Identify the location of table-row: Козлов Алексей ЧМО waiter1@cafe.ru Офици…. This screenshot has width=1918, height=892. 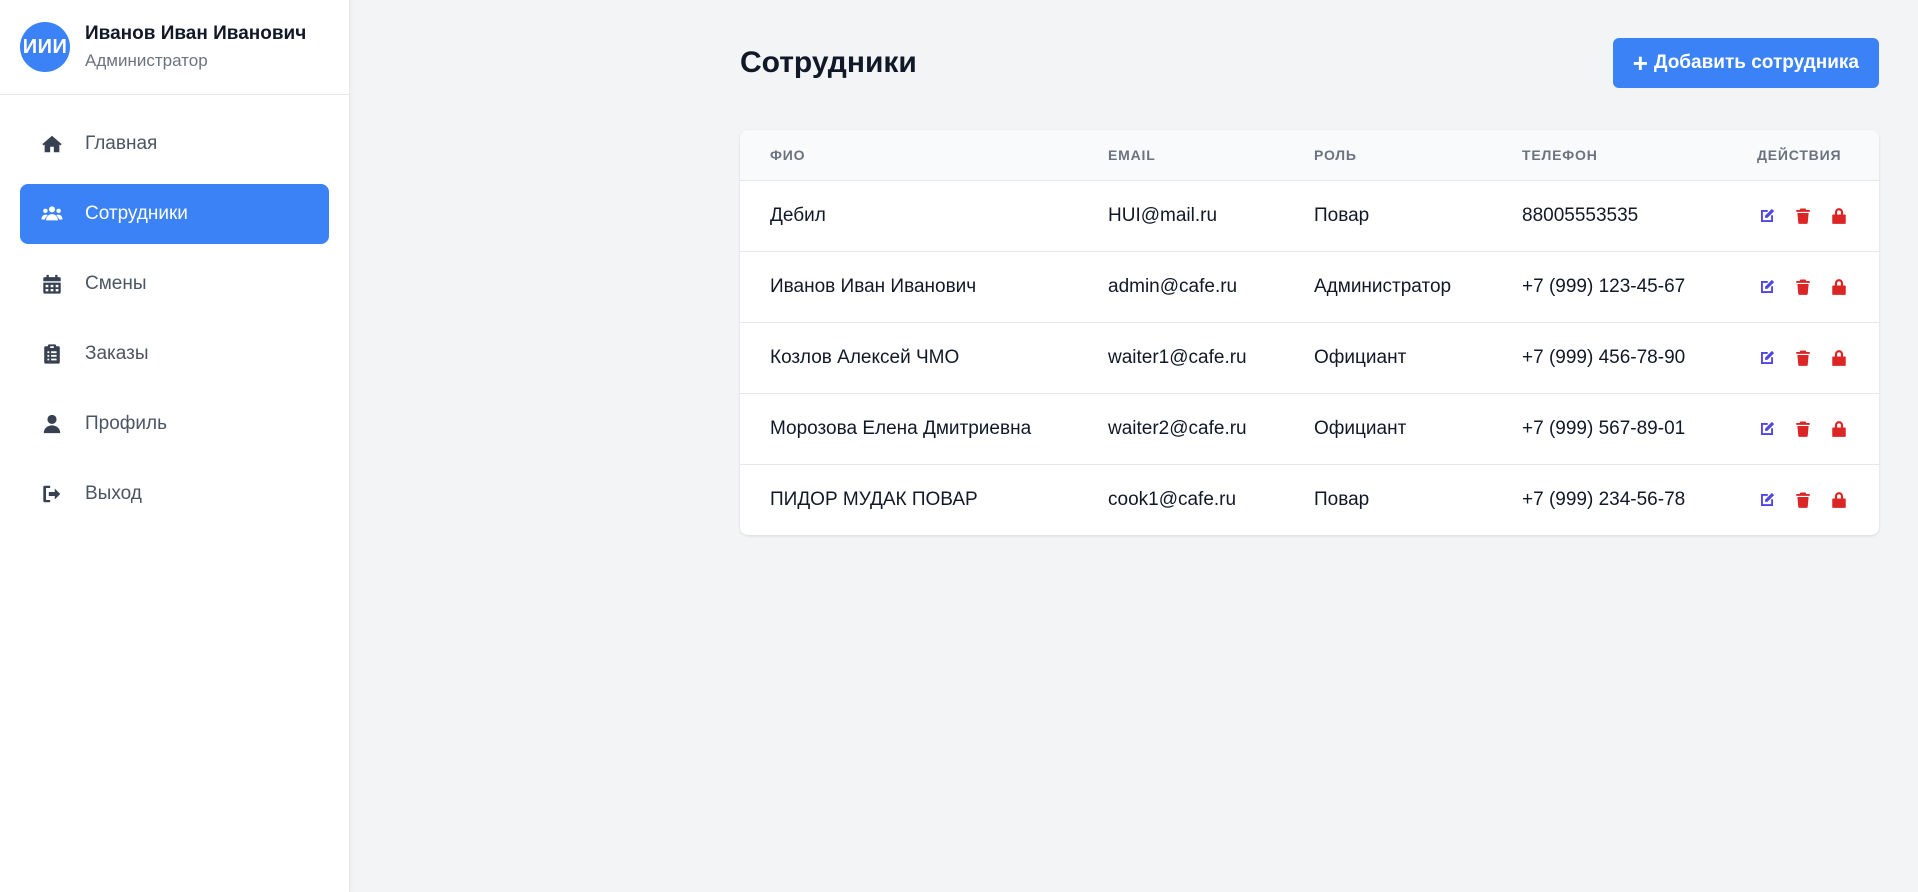
(1309, 358).